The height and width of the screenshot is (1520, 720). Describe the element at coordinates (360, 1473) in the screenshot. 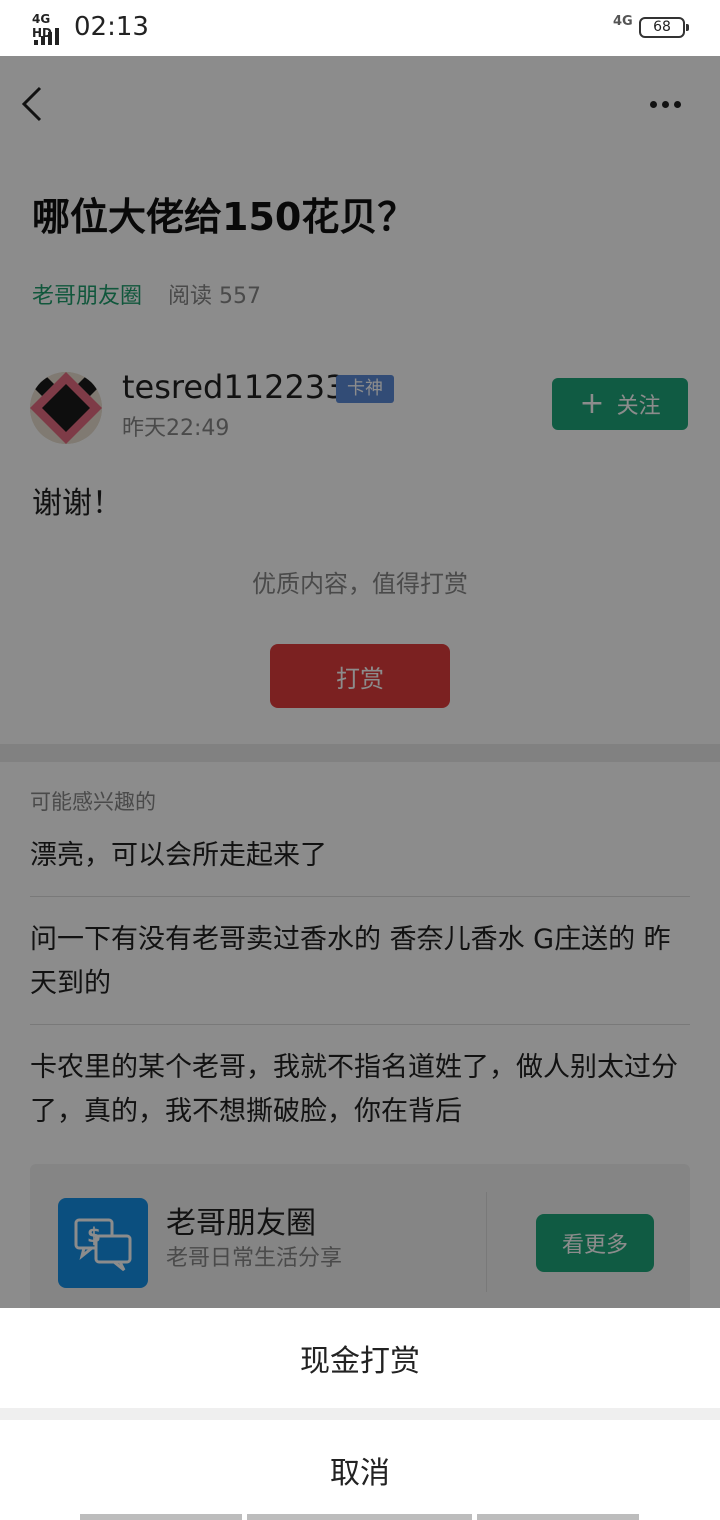

I see `cancel-label: 取消` at that location.